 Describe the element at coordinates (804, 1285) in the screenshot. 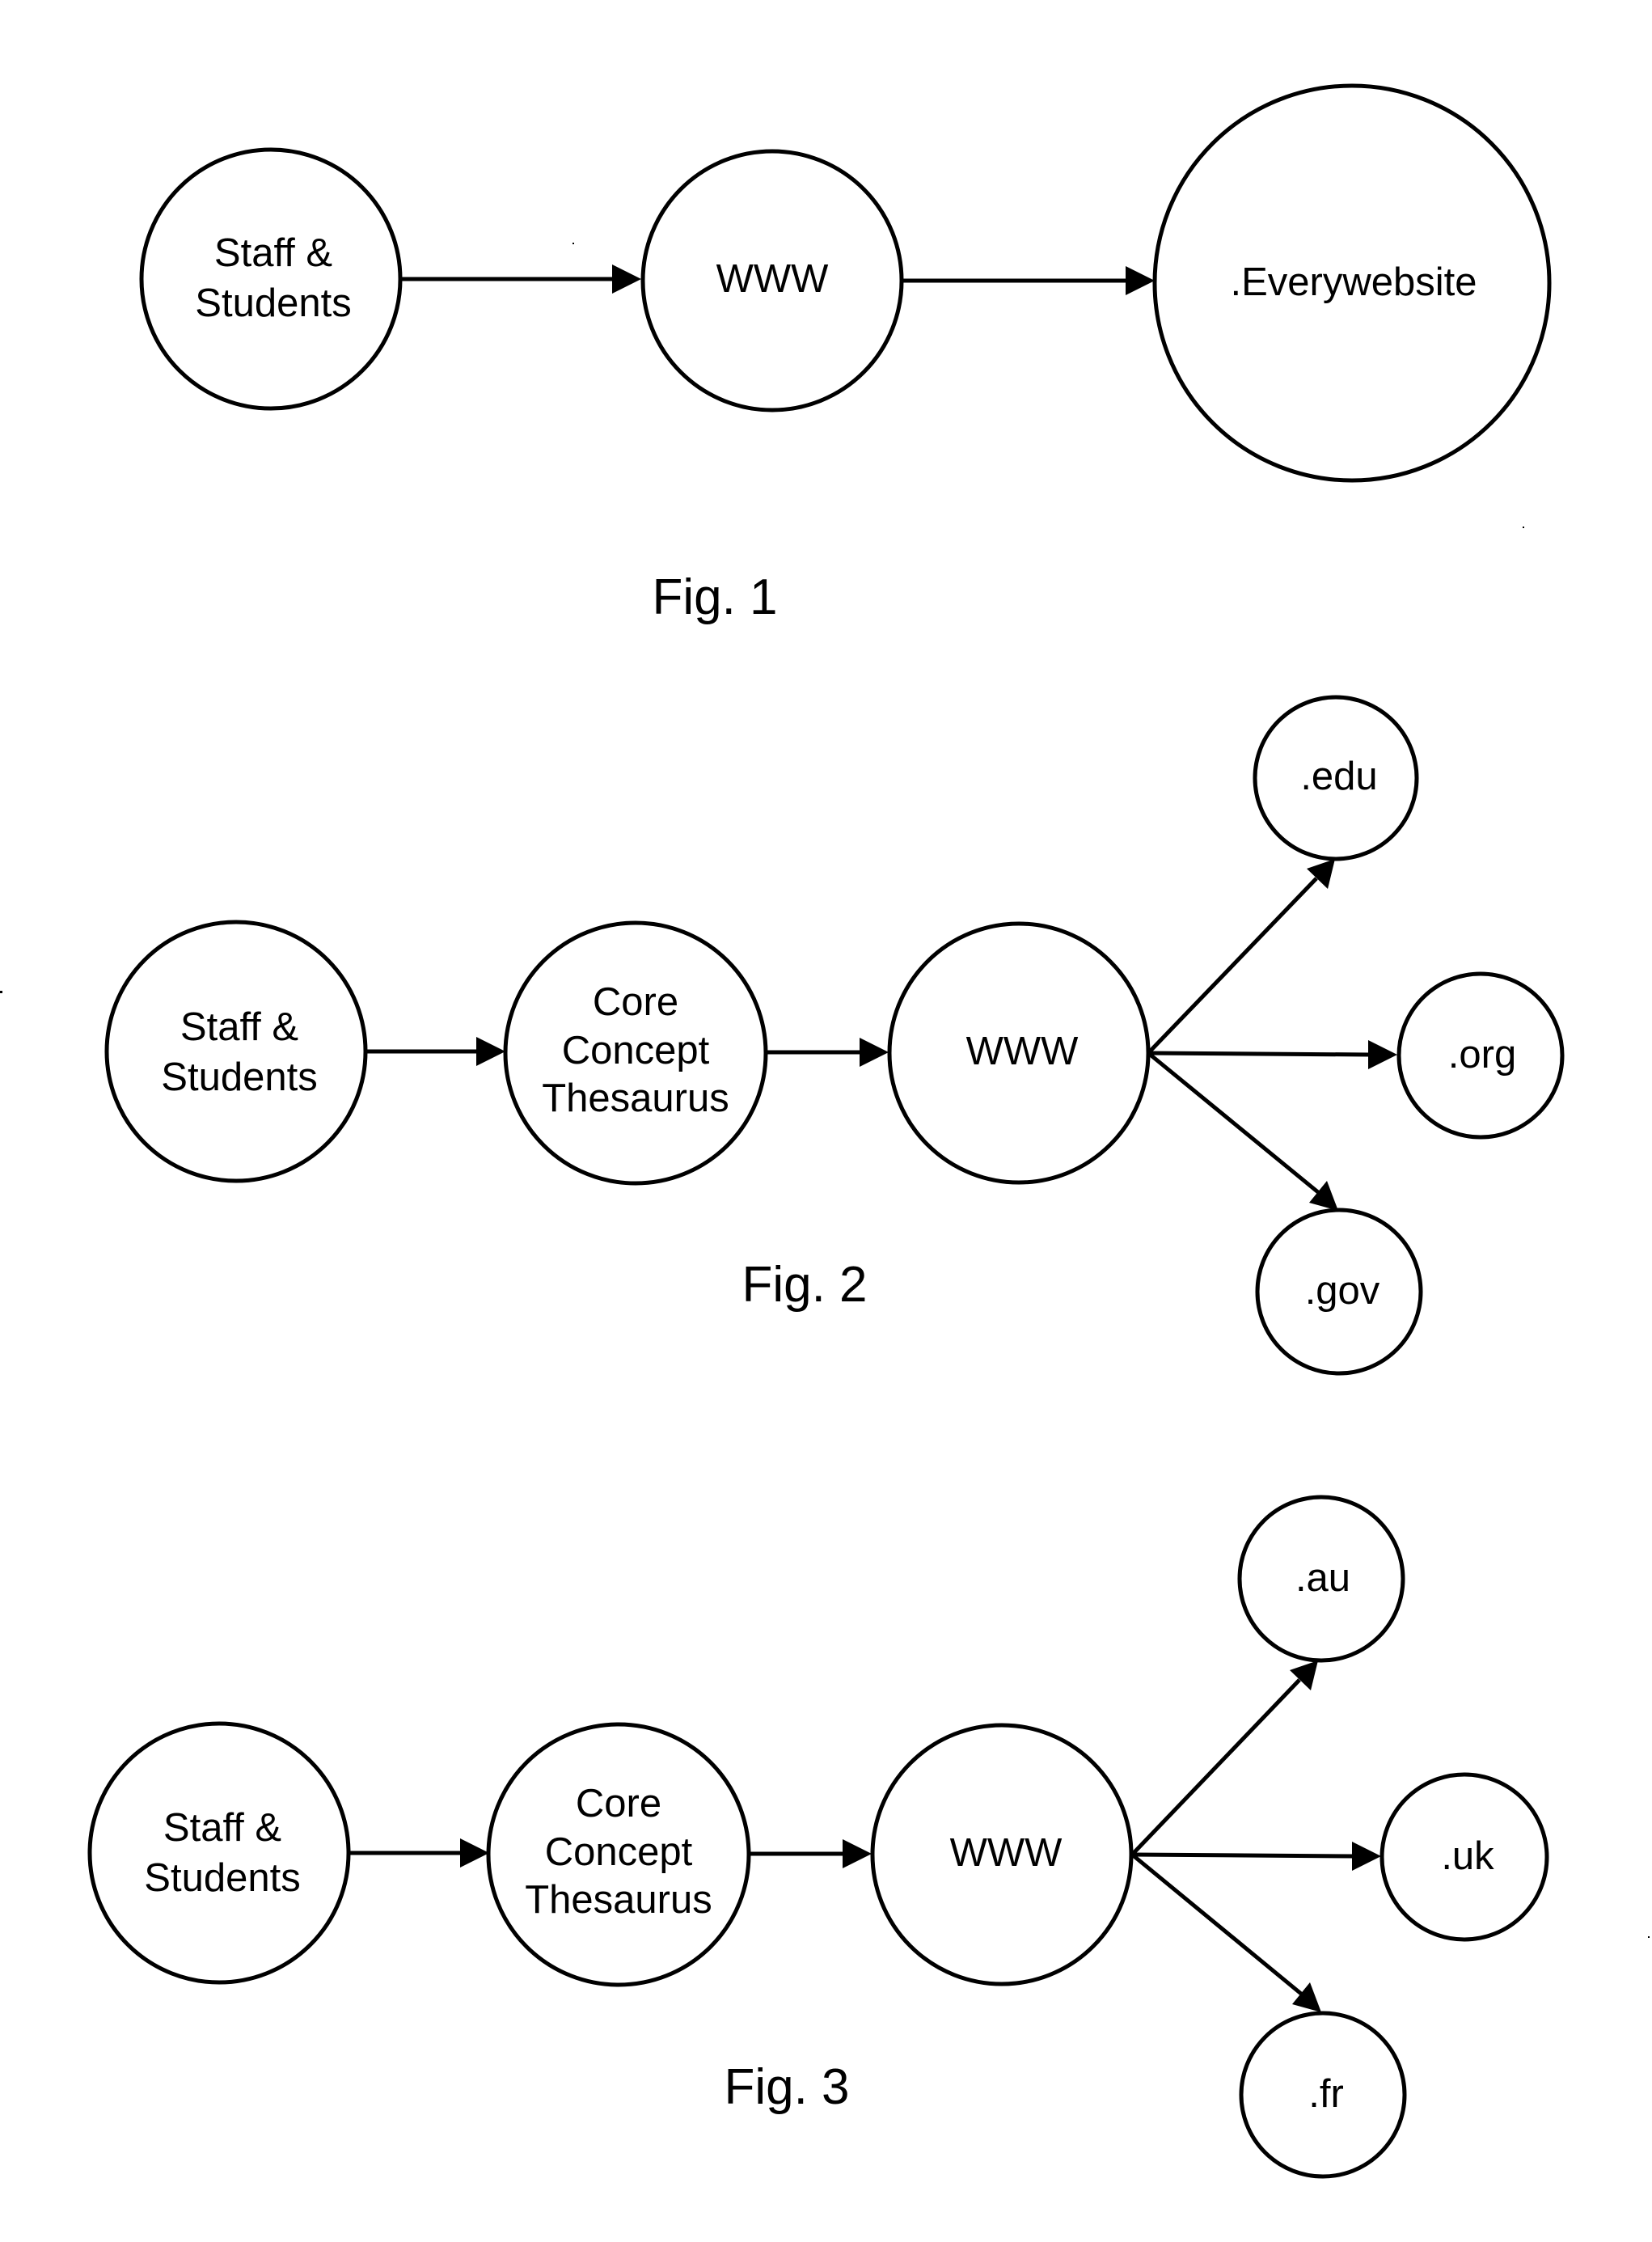

I see `figure-caption: Fig. 2` at that location.